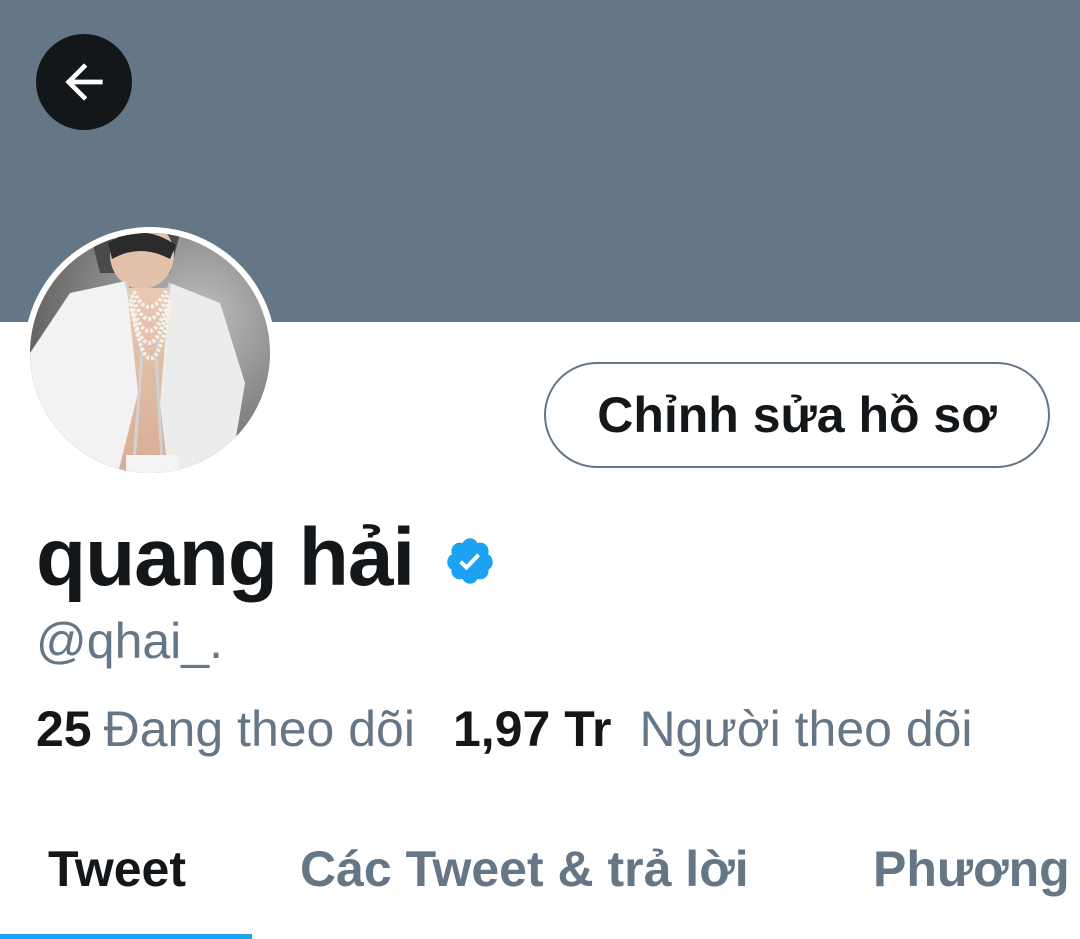 This screenshot has width=1080, height=939. I want to click on edit-profile-button: Chỉnh sửa hồ sơ, so click(797, 415).